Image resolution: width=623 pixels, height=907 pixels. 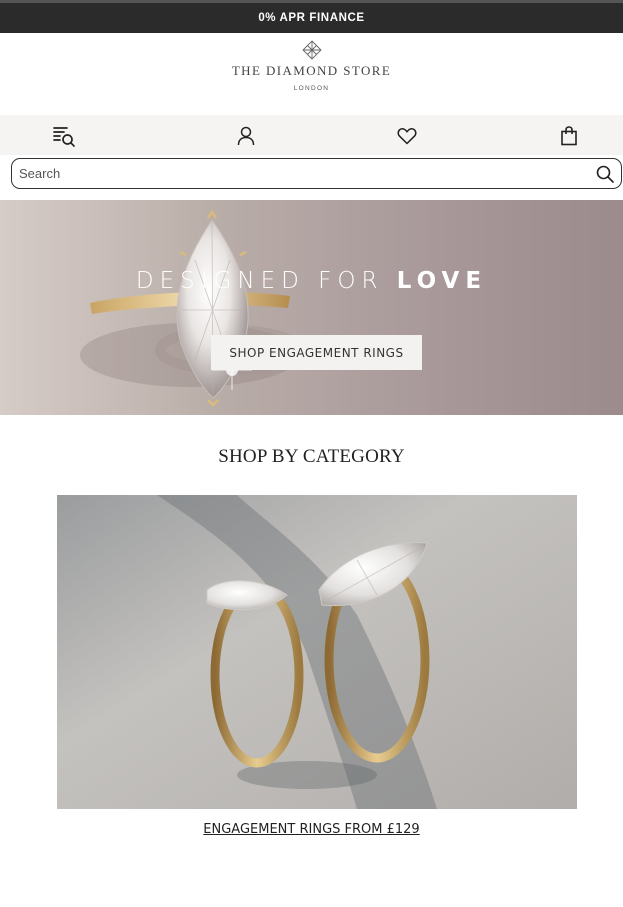 I want to click on store-logo: THE DIAMOND STORE LONDON, so click(x=311, y=74).